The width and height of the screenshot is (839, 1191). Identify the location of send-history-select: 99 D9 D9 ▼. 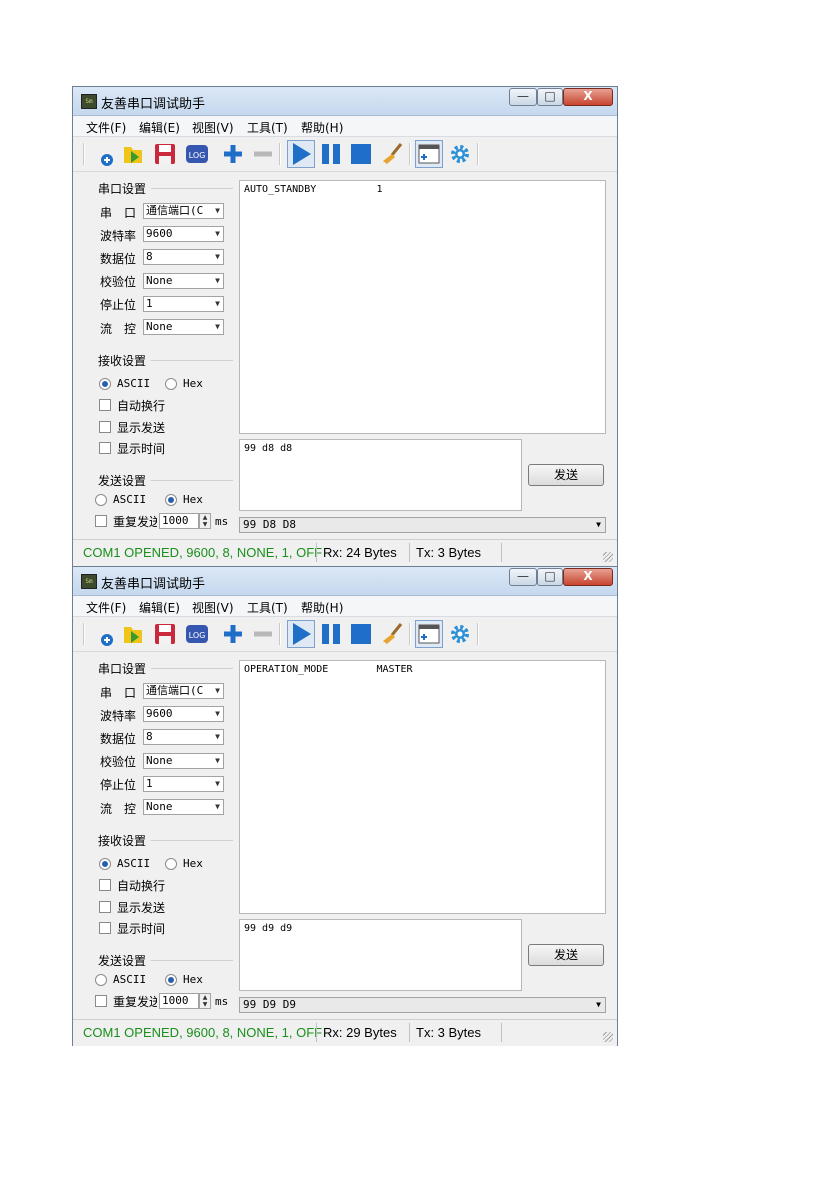
(422, 1005).